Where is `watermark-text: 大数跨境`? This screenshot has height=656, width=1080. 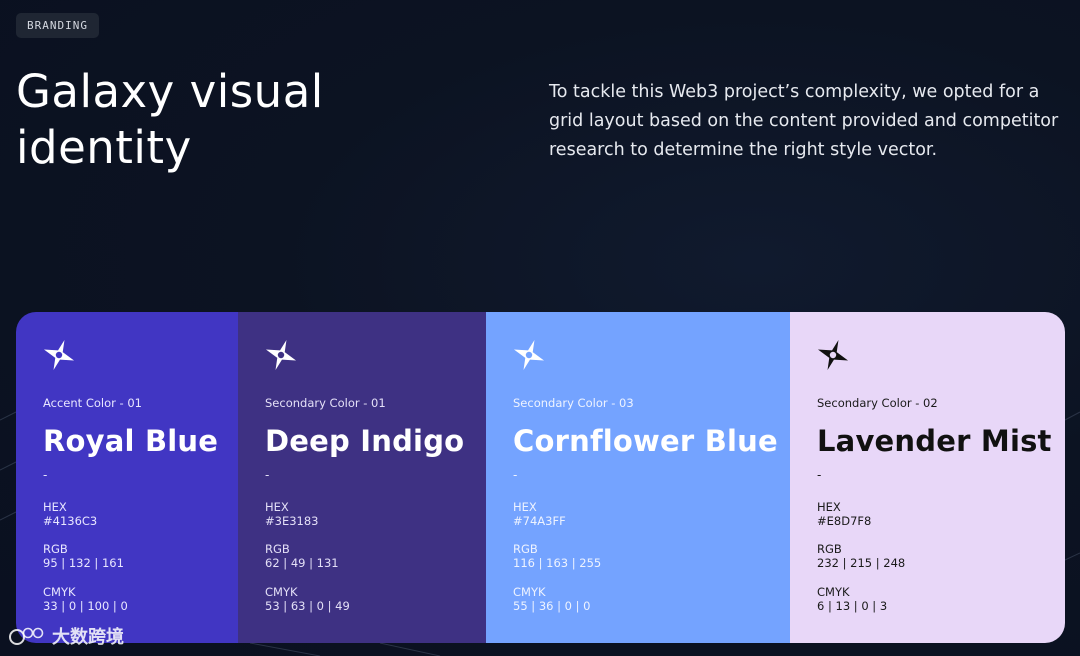 watermark-text: 大数跨境 is located at coordinates (88, 637).